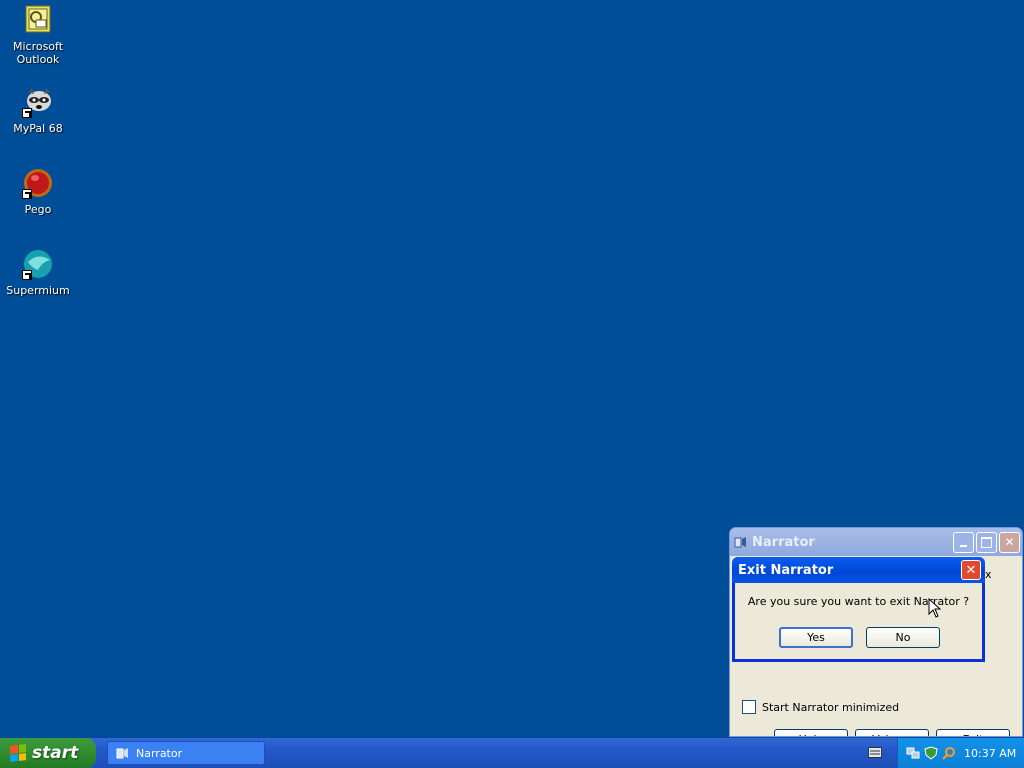 This screenshot has width=1024, height=768. What do you see at coordinates (186, 753) in the screenshot?
I see `taskbar-item-narrator: Narrator` at bounding box center [186, 753].